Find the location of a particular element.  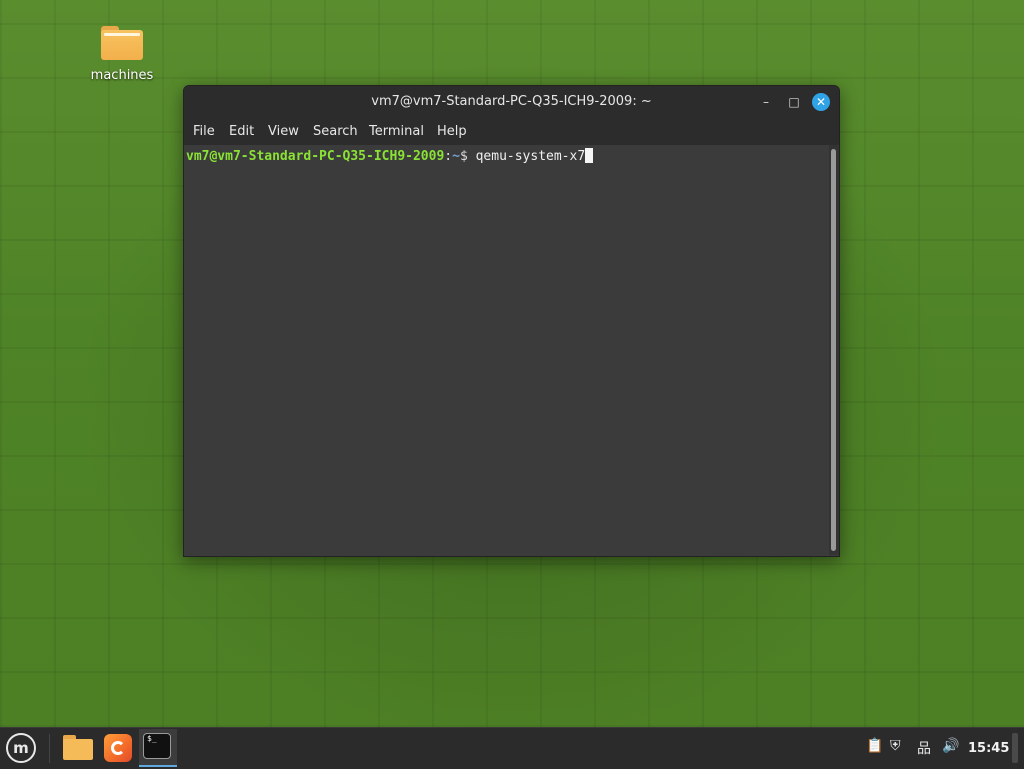

menu-file: File is located at coordinates (204, 131).